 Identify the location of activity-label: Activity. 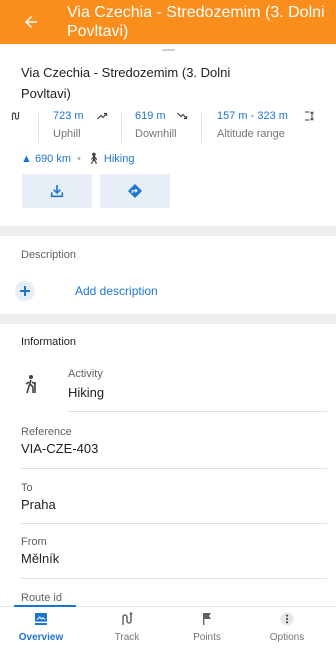
(85, 374).